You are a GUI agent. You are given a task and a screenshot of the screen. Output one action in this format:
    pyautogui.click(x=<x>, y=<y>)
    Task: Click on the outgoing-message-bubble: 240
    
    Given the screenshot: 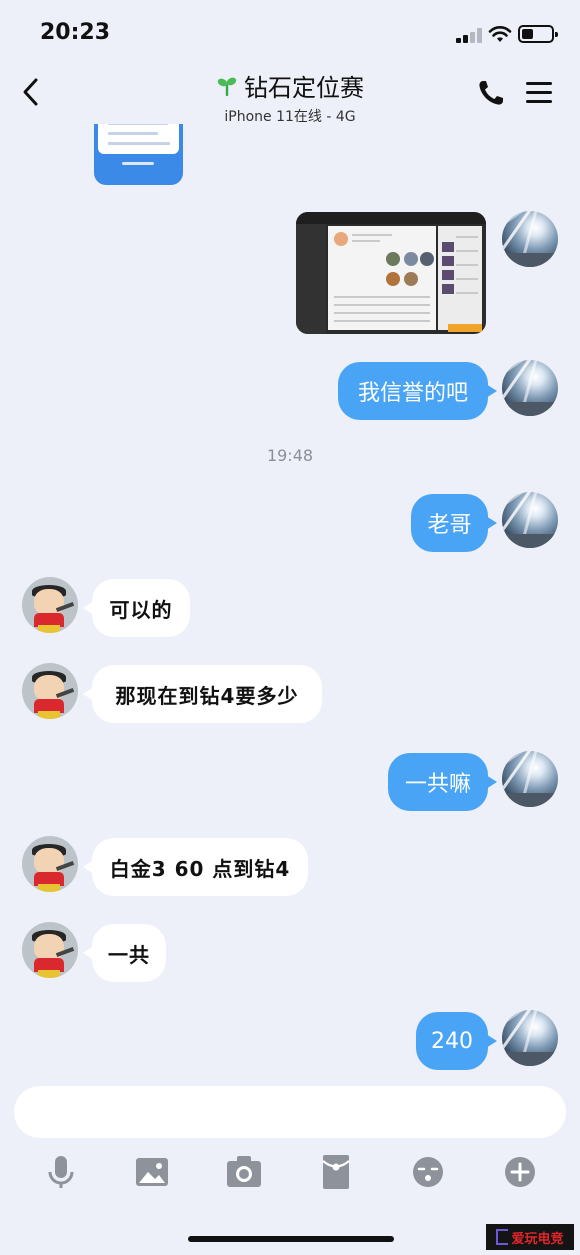 What is the action you would take?
    pyautogui.click(x=456, y=1041)
    